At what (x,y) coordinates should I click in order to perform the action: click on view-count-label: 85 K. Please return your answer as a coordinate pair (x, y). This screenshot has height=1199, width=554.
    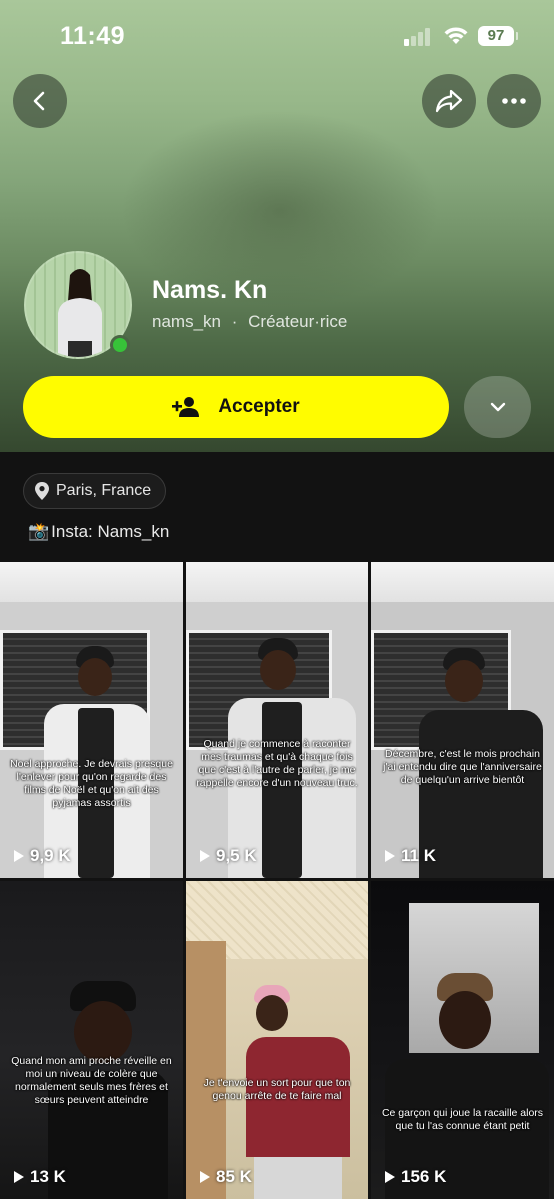
    Looking at the image, I should click on (234, 1176).